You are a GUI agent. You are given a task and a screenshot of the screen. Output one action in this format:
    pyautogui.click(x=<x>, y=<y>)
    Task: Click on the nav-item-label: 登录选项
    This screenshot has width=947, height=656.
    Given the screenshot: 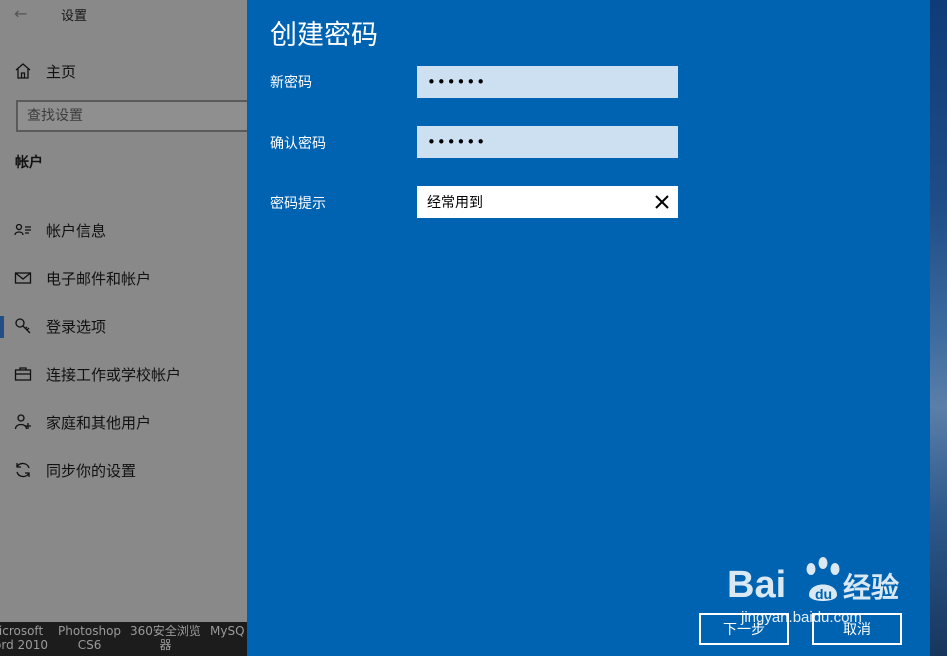 What is the action you would take?
    pyautogui.click(x=76, y=326)
    